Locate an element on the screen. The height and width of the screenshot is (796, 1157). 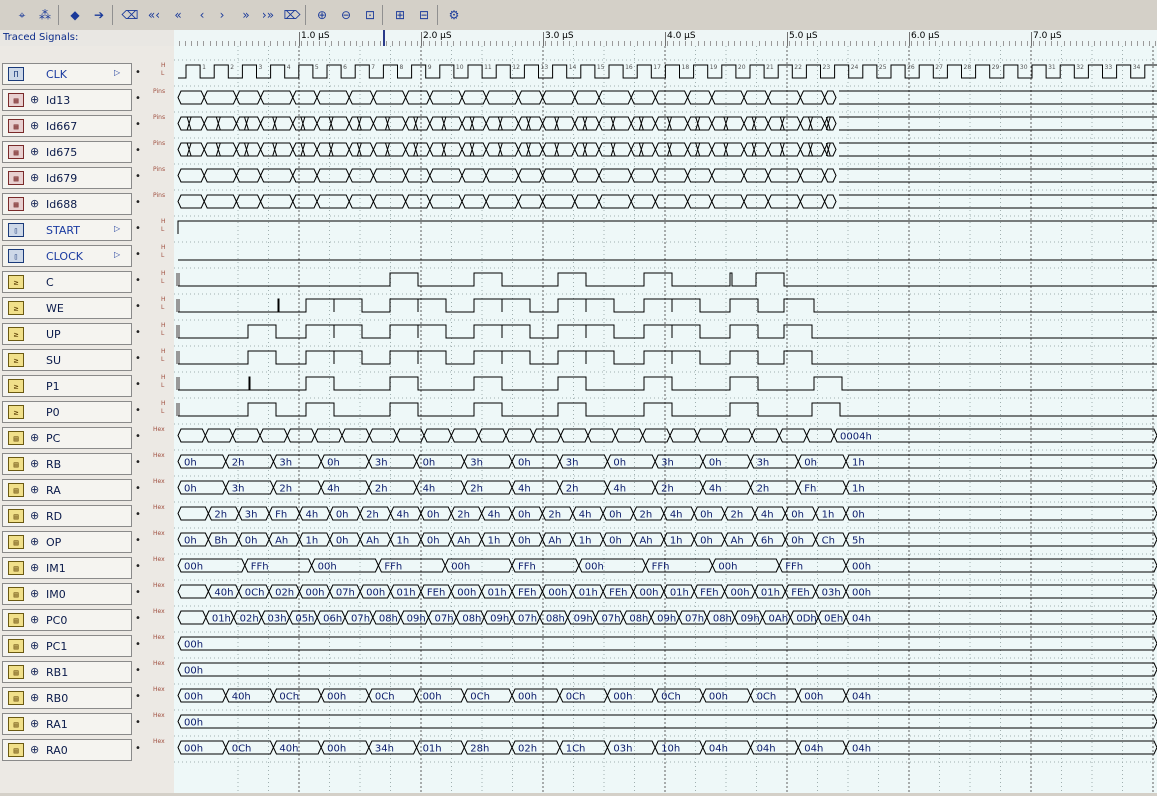
first-edge-button: ⌫ is located at coordinates (130, 15).